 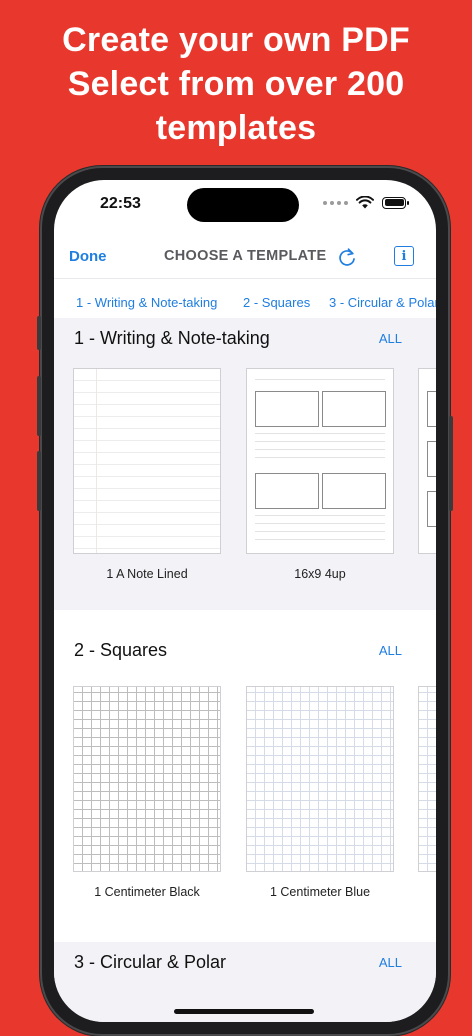 I want to click on headline-line-1: Create your own PDF, so click(x=236, y=40).